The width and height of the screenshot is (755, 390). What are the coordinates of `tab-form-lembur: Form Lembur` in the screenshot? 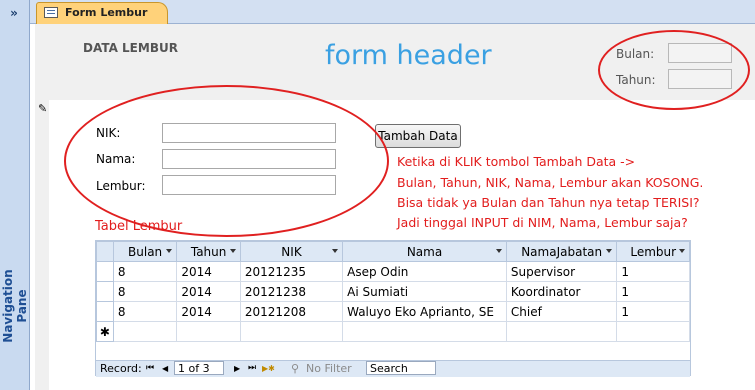 It's located at (102, 13).